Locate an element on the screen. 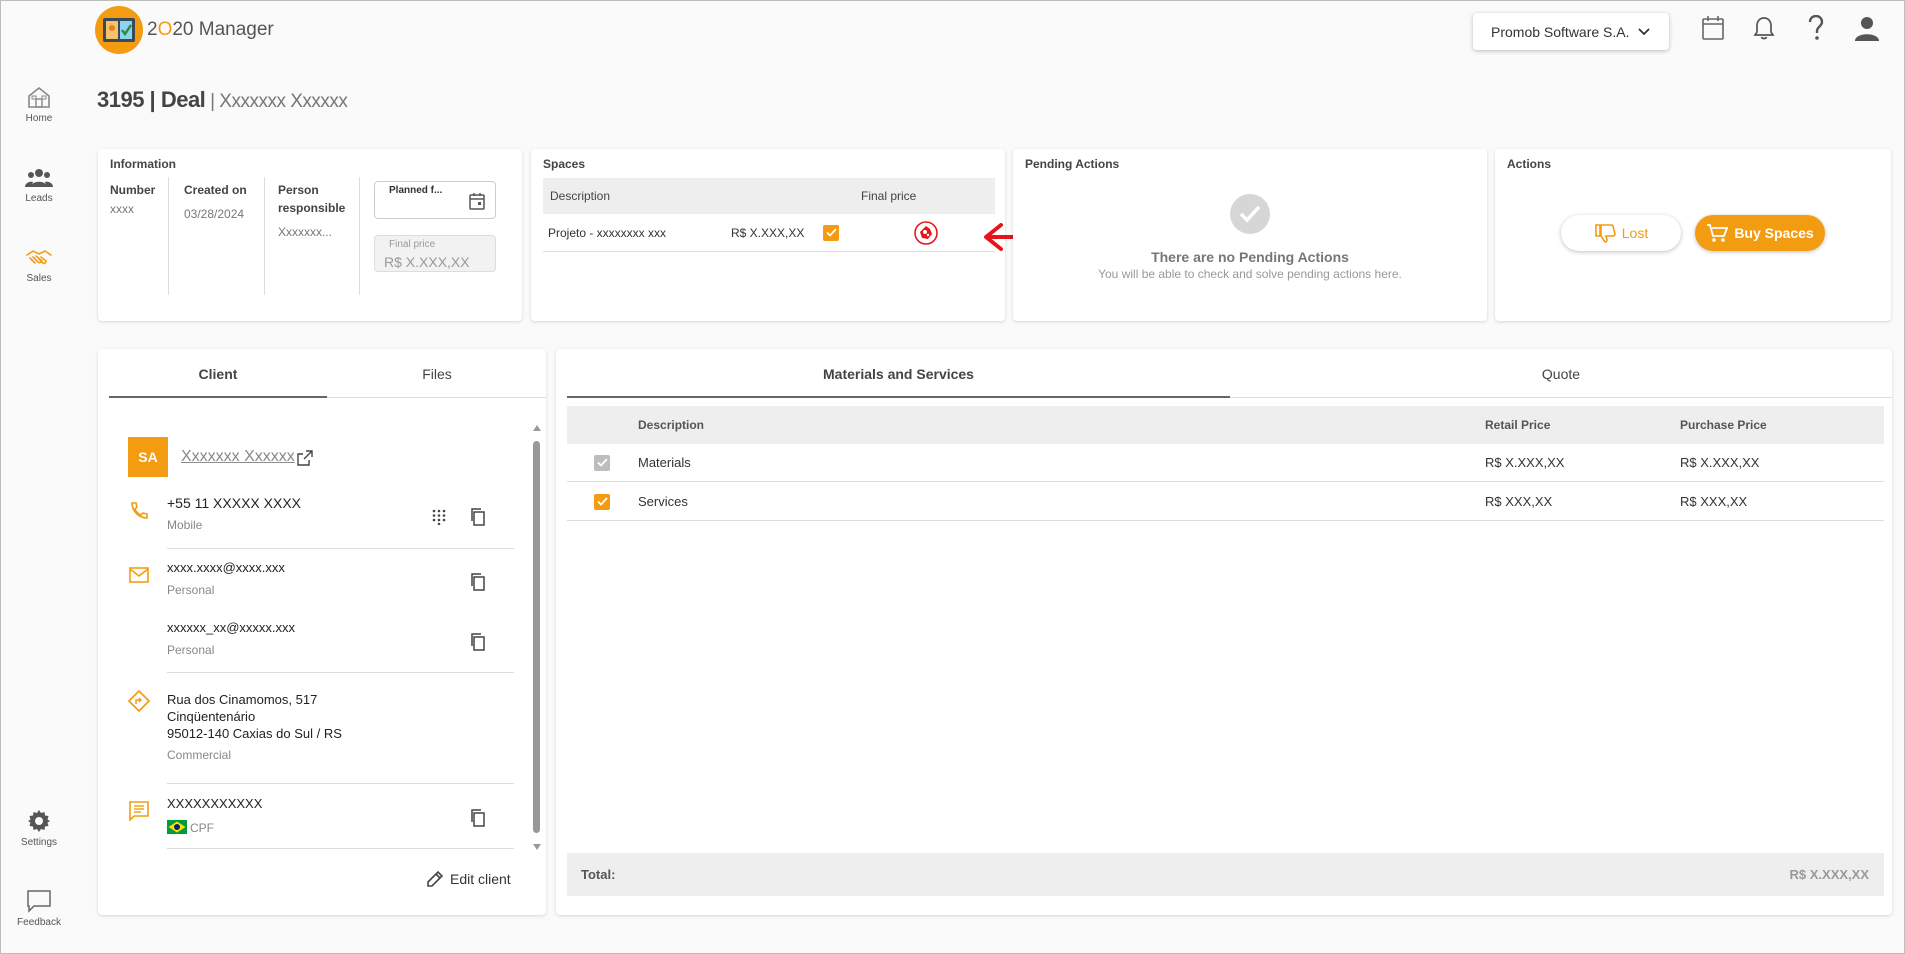  bell-icon is located at coordinates (1764, 28).